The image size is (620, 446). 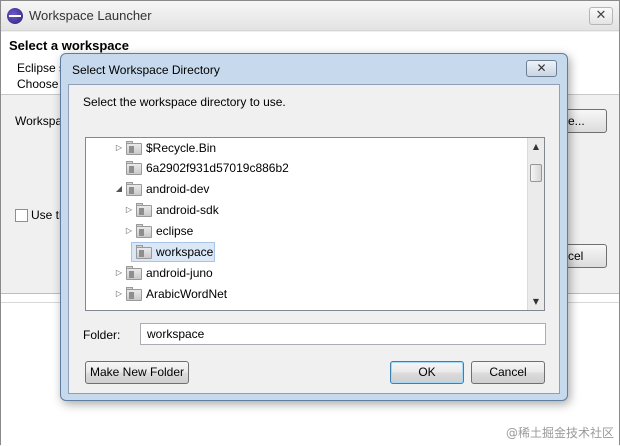 What do you see at coordinates (185, 252) in the screenshot?
I see `tree-item-label: workspace` at bounding box center [185, 252].